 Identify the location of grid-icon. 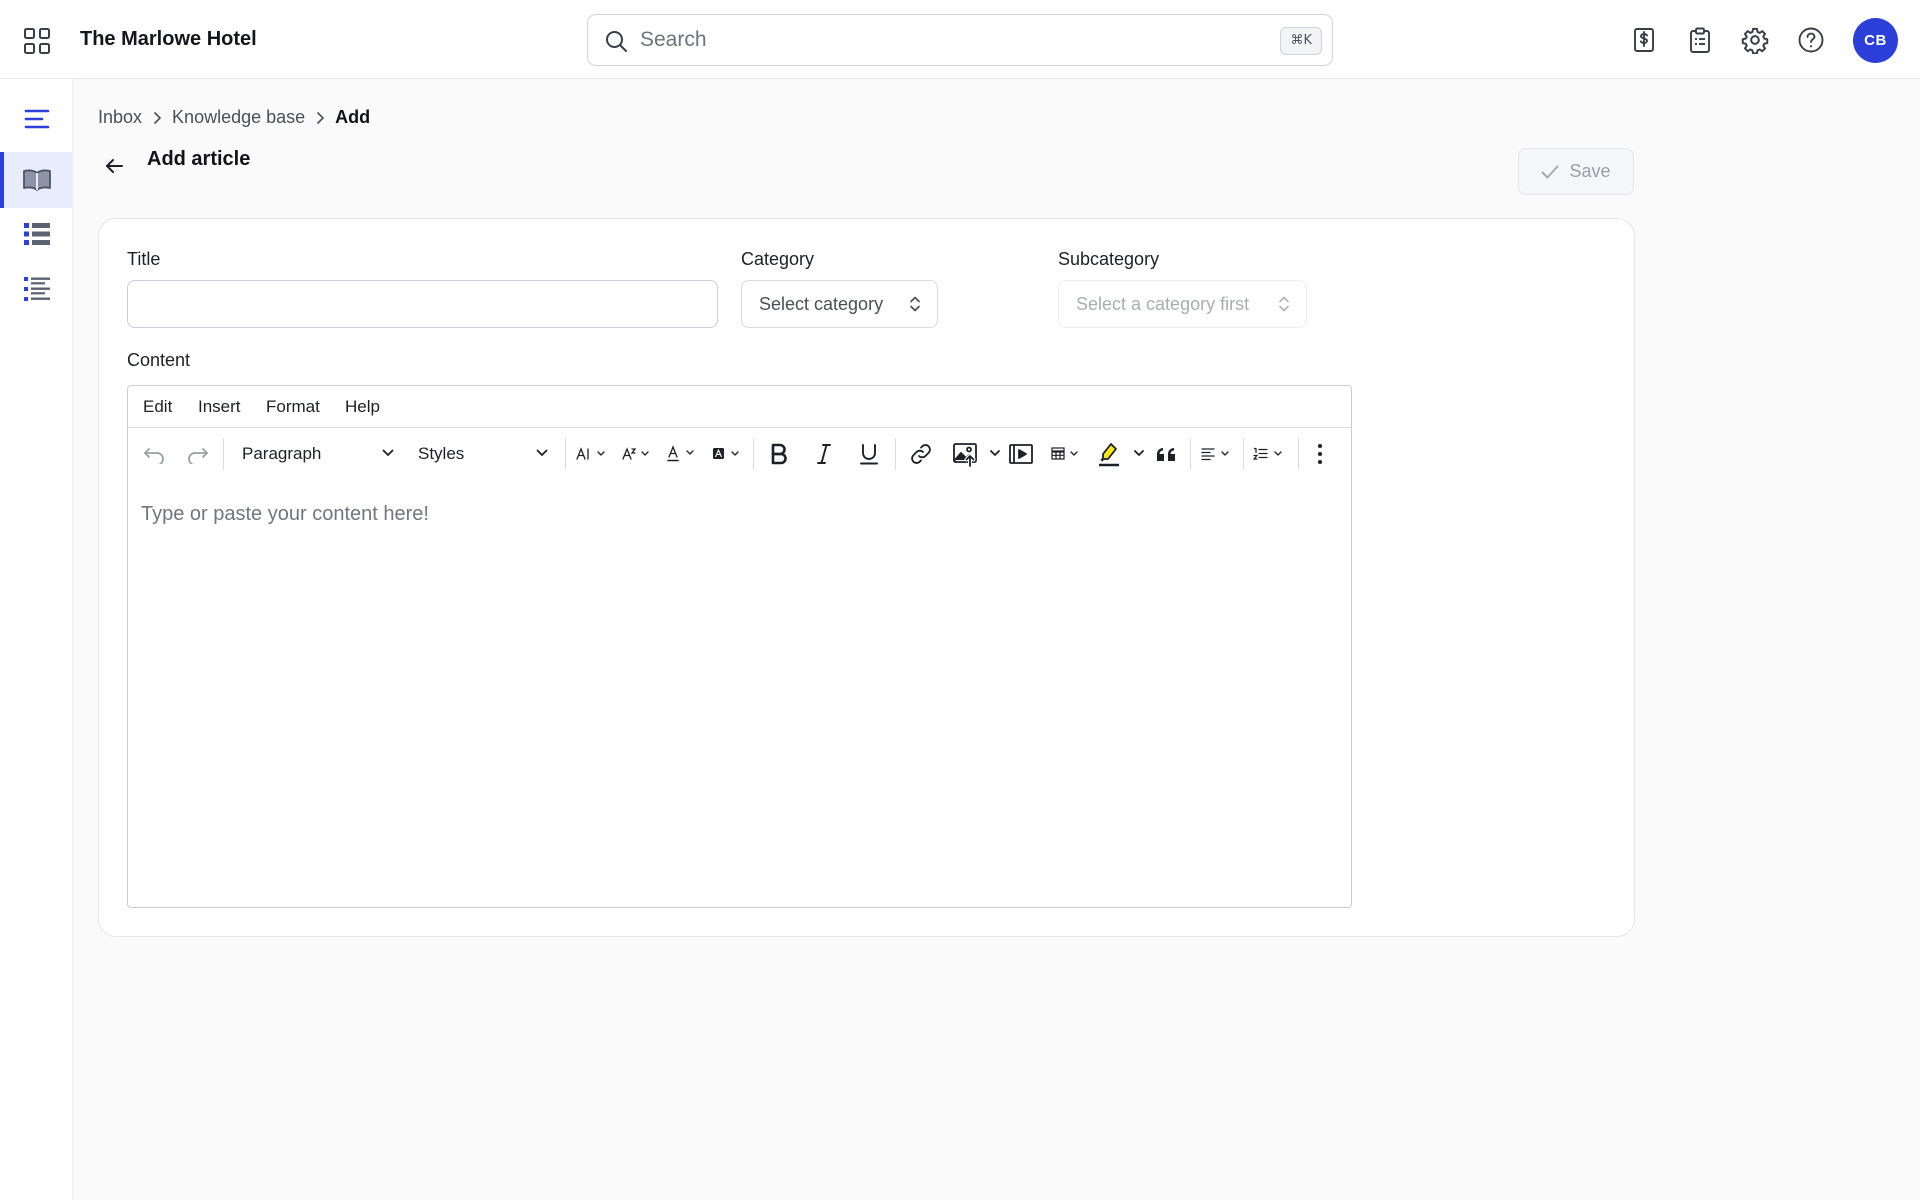
(37, 41).